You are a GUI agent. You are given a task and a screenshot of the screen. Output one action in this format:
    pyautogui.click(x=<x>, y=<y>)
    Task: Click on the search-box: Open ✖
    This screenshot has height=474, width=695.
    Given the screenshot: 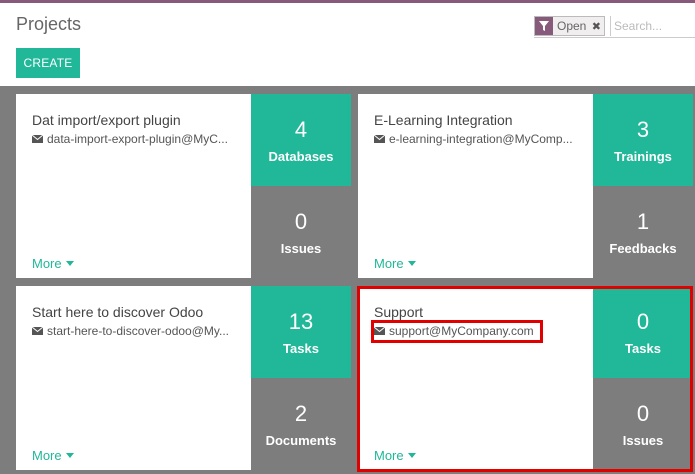 What is the action you would take?
    pyautogui.click(x=614, y=26)
    